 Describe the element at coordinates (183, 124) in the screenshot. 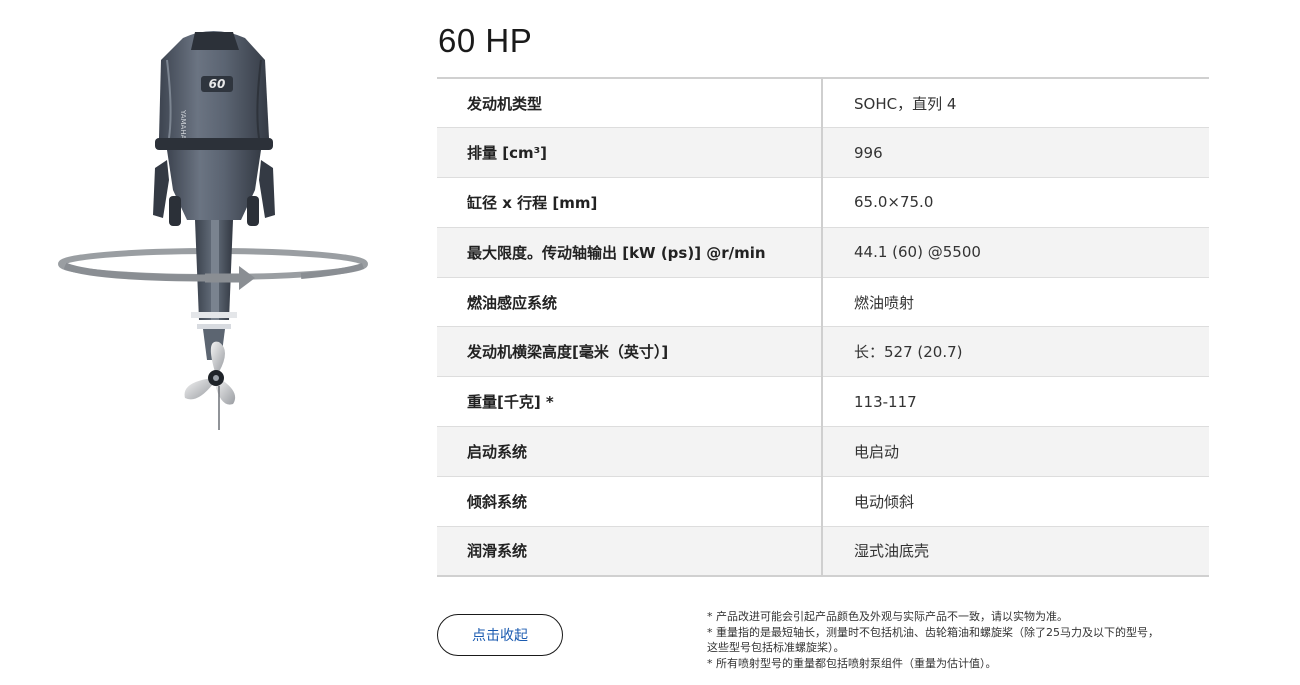

I see `brand-mark: YAMAHA` at that location.